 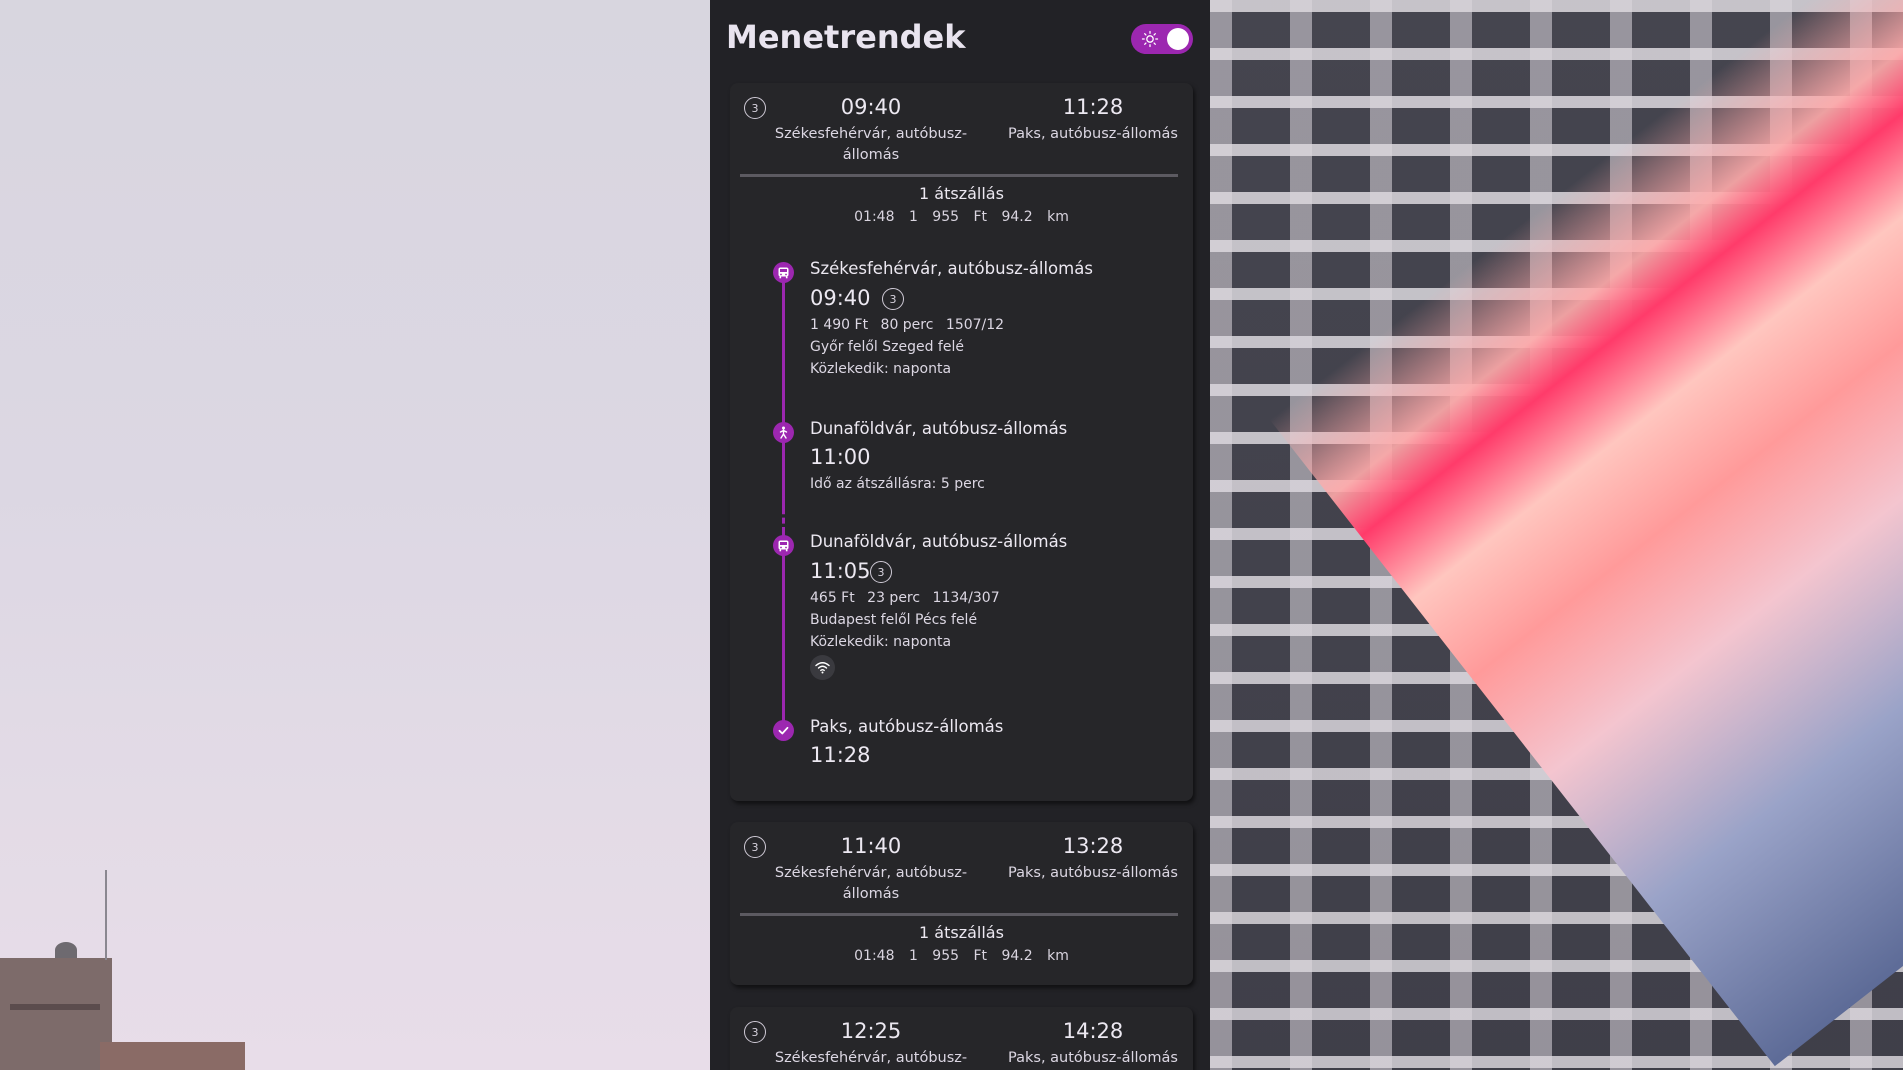 What do you see at coordinates (871, 1031) in the screenshot?
I see `departure-time: 12:25` at bounding box center [871, 1031].